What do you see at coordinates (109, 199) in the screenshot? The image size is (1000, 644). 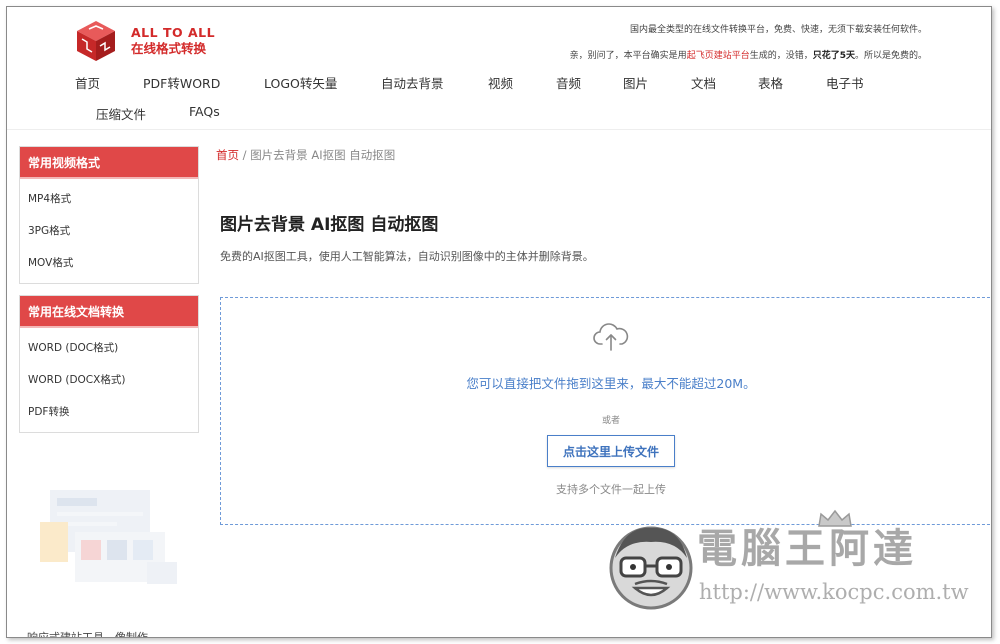 I see `sidebar-item-mp4: MP4格式` at bounding box center [109, 199].